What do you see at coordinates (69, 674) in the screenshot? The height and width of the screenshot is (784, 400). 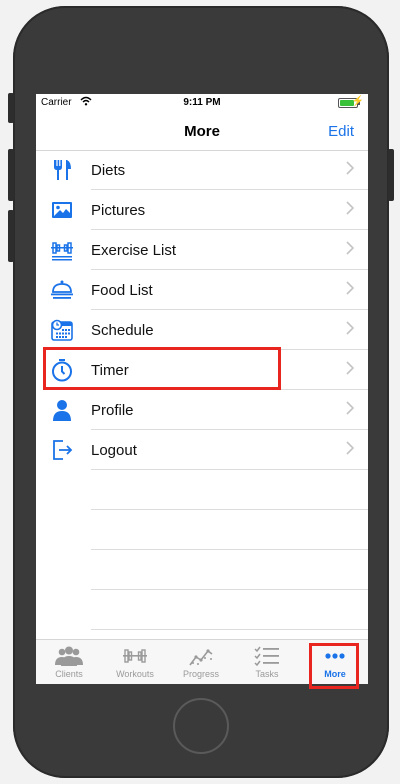 I see `tab-label: Clients` at bounding box center [69, 674].